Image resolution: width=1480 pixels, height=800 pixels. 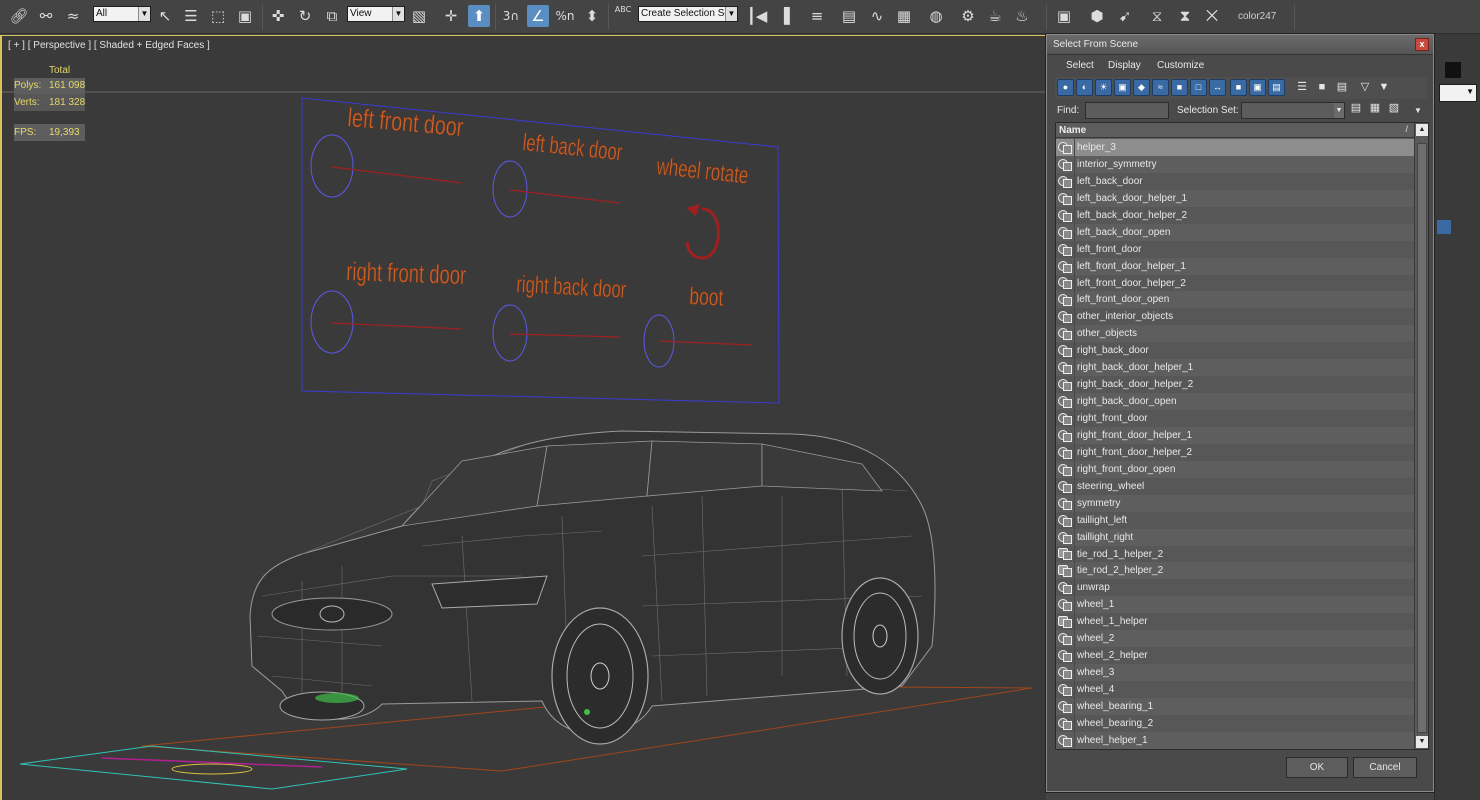 What do you see at coordinates (191, 16) in the screenshot?
I see `select-by-name-icon: ☰` at bounding box center [191, 16].